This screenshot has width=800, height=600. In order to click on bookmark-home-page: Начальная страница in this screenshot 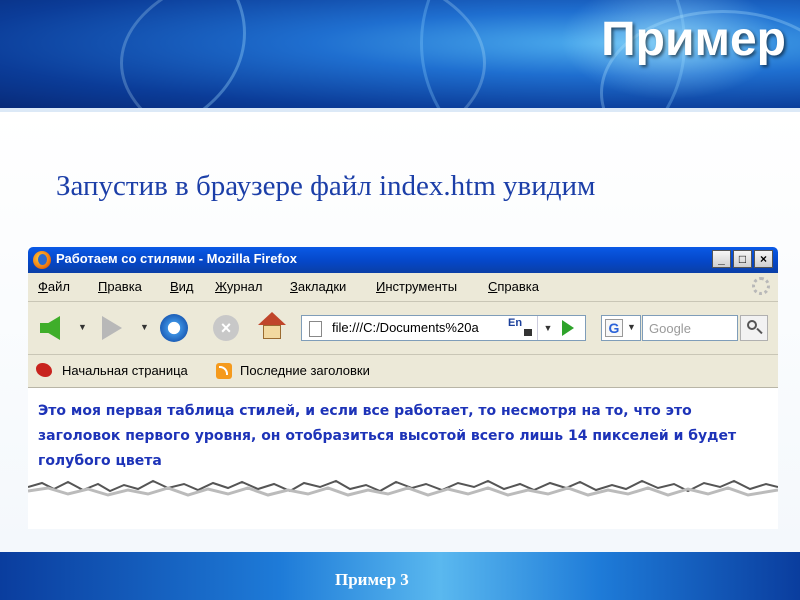, I will do `click(125, 370)`.